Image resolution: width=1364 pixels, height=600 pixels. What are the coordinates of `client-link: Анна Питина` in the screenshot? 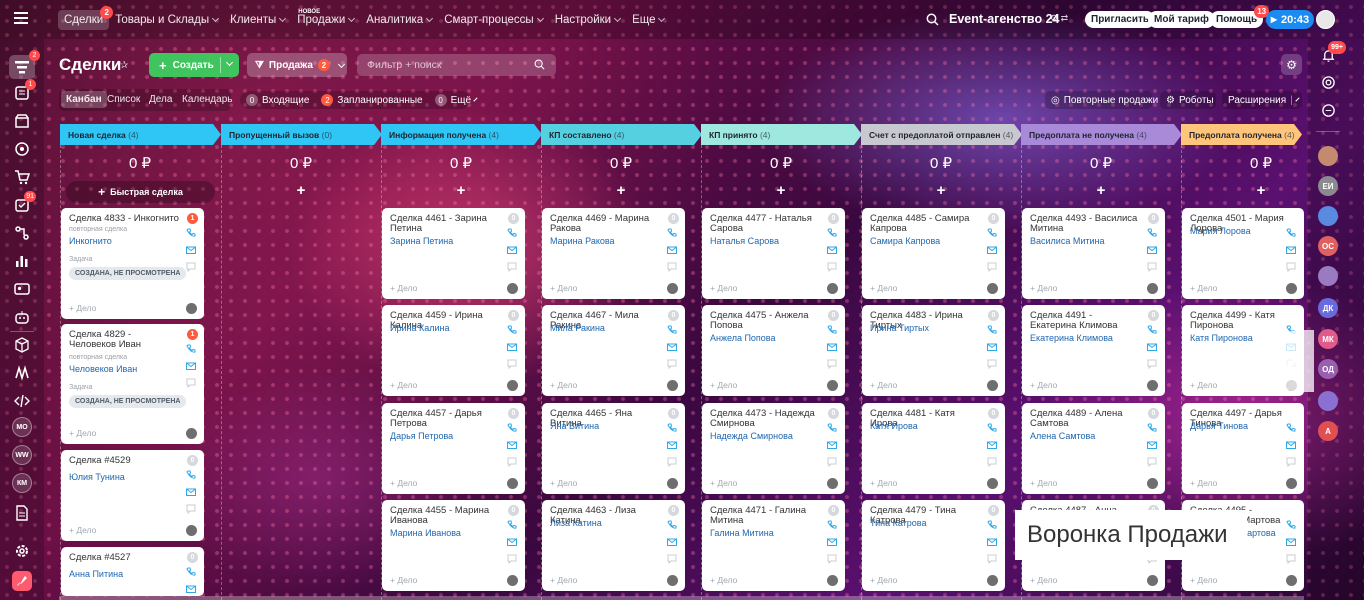 It's located at (96, 574).